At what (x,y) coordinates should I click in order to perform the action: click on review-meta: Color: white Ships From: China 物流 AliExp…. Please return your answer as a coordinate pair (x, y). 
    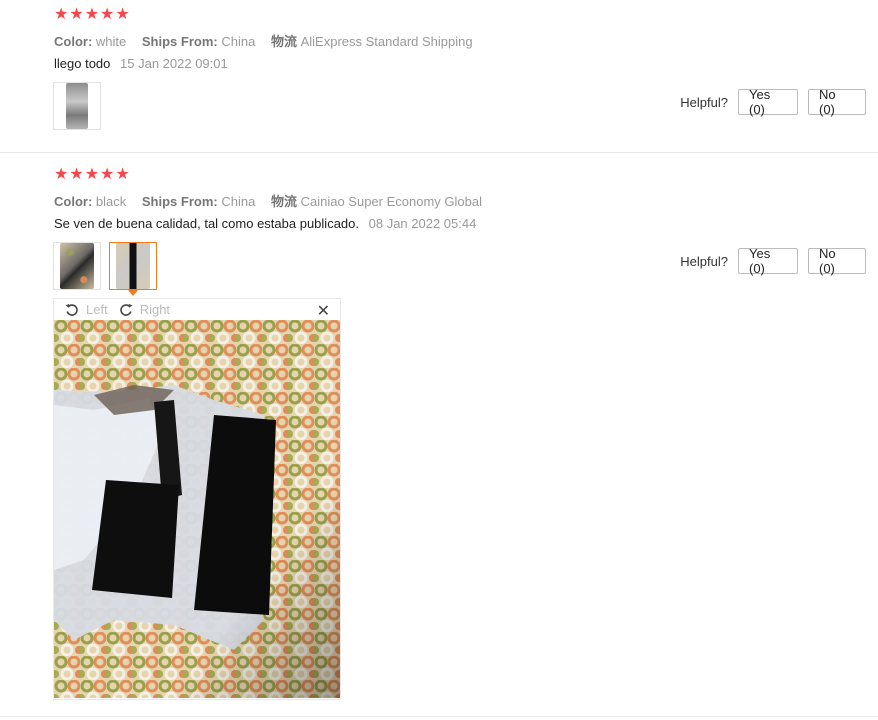
    Looking at the image, I should click on (269, 40).